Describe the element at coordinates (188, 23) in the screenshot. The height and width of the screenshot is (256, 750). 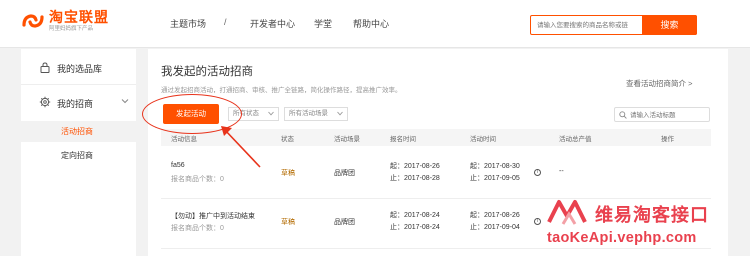
I see `nav-theme-market: 主题市场` at that location.